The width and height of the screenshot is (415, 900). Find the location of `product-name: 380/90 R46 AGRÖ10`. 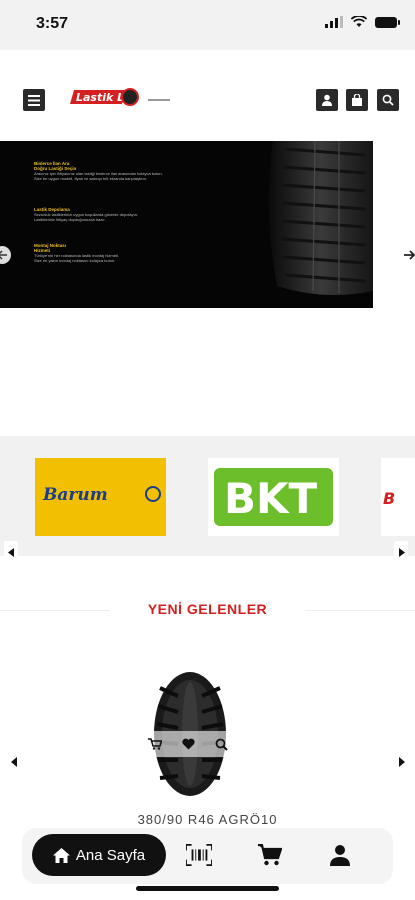

product-name: 380/90 R46 AGRÖ10 is located at coordinates (207, 819).